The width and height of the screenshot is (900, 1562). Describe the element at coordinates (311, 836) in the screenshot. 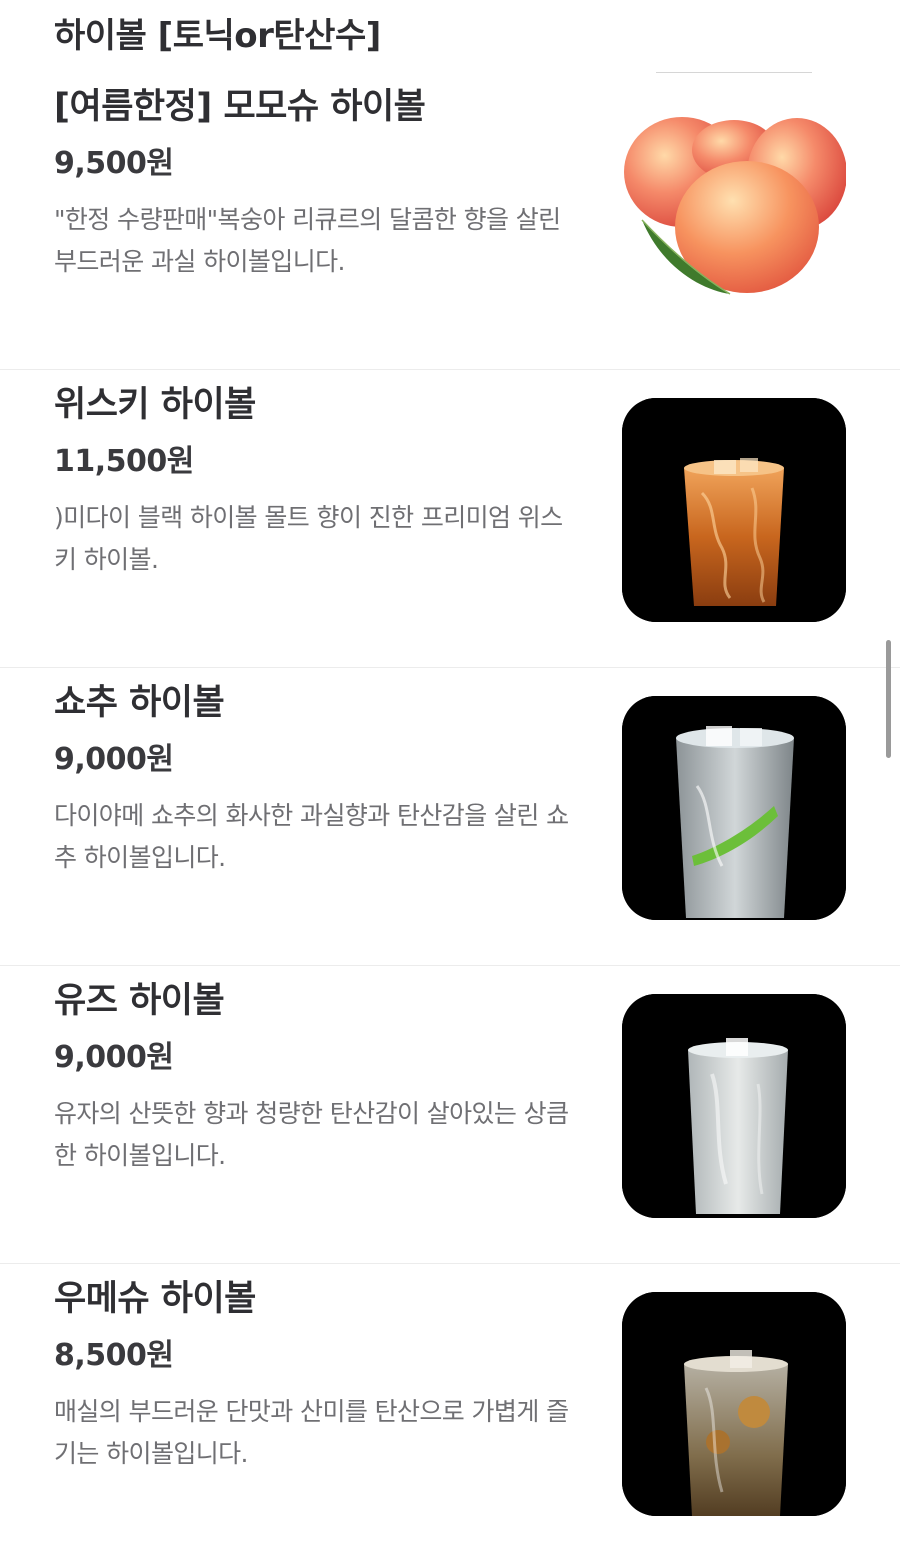

I see `item-description: 다이야메 쇼추의 화사한 과실향과 탄산감을 살린 쇼추 하이볼입니다.` at that location.